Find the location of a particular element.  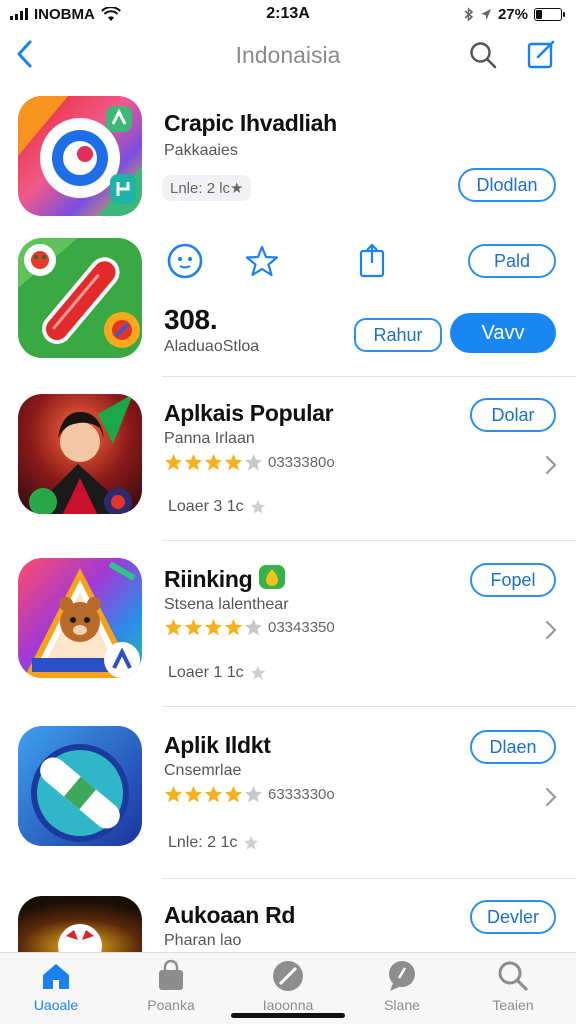

featured-app-chip: Lnle: 2 lc★ is located at coordinates (207, 188).